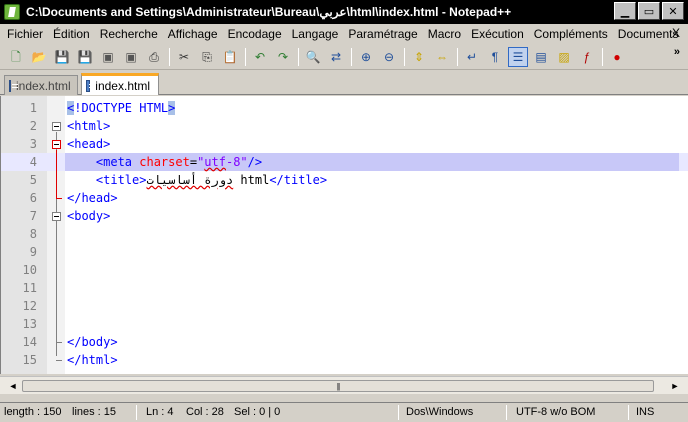 This screenshot has width=688, height=422. I want to click on paste-button: 📋, so click(230, 57).